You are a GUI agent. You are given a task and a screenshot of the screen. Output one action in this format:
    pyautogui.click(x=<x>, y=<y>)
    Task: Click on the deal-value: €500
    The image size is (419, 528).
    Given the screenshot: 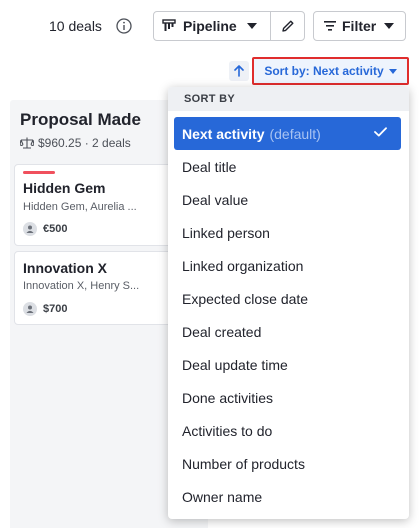 What is the action you would take?
    pyautogui.click(x=55, y=229)
    